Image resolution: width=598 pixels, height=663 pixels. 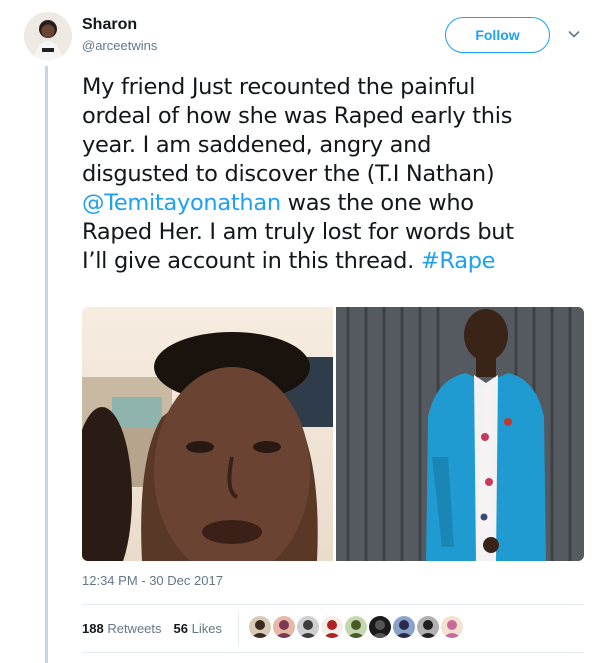 I want to click on mention-link: @Temitayonathan, so click(x=181, y=203).